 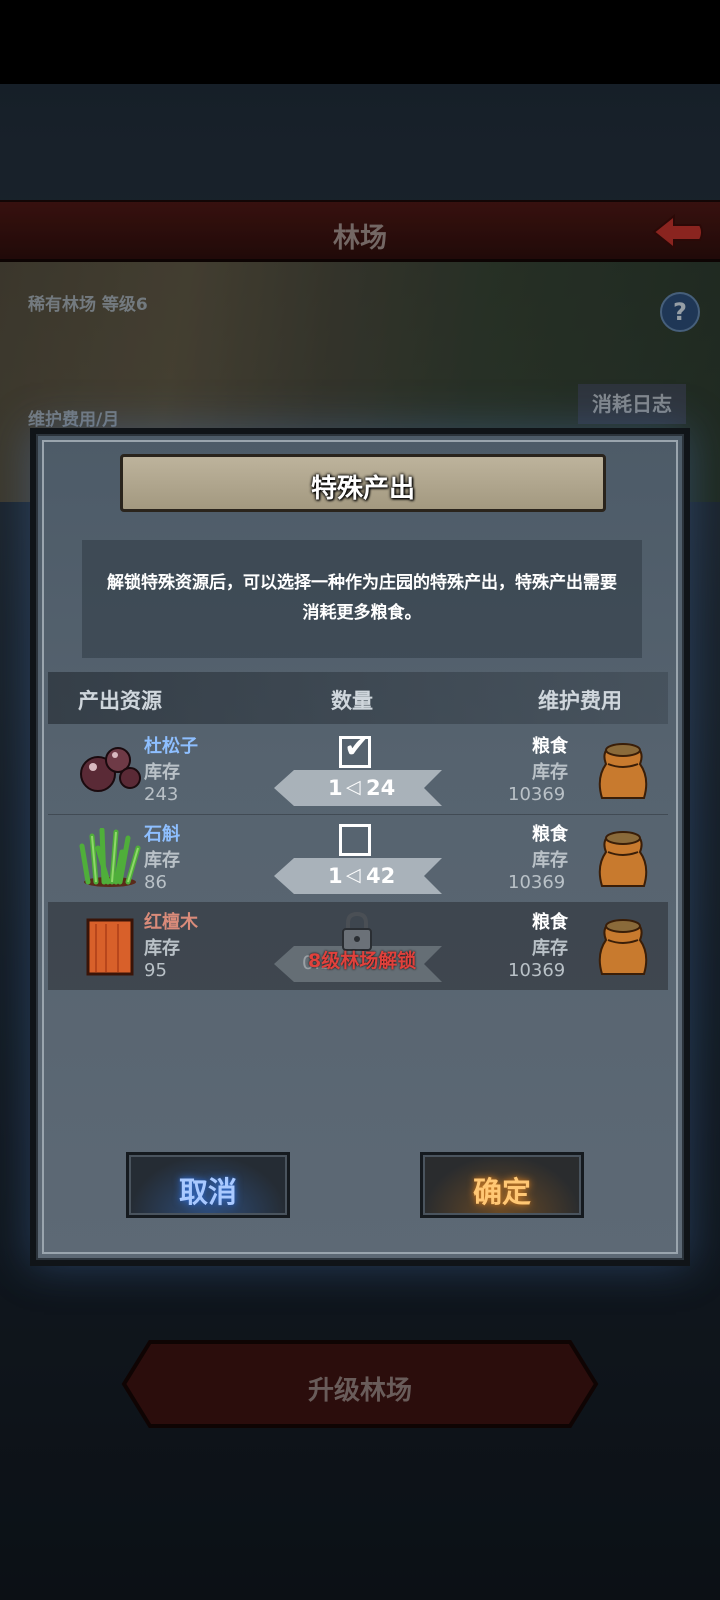 I want to click on cancel-button: 取消, so click(x=208, y=1185).